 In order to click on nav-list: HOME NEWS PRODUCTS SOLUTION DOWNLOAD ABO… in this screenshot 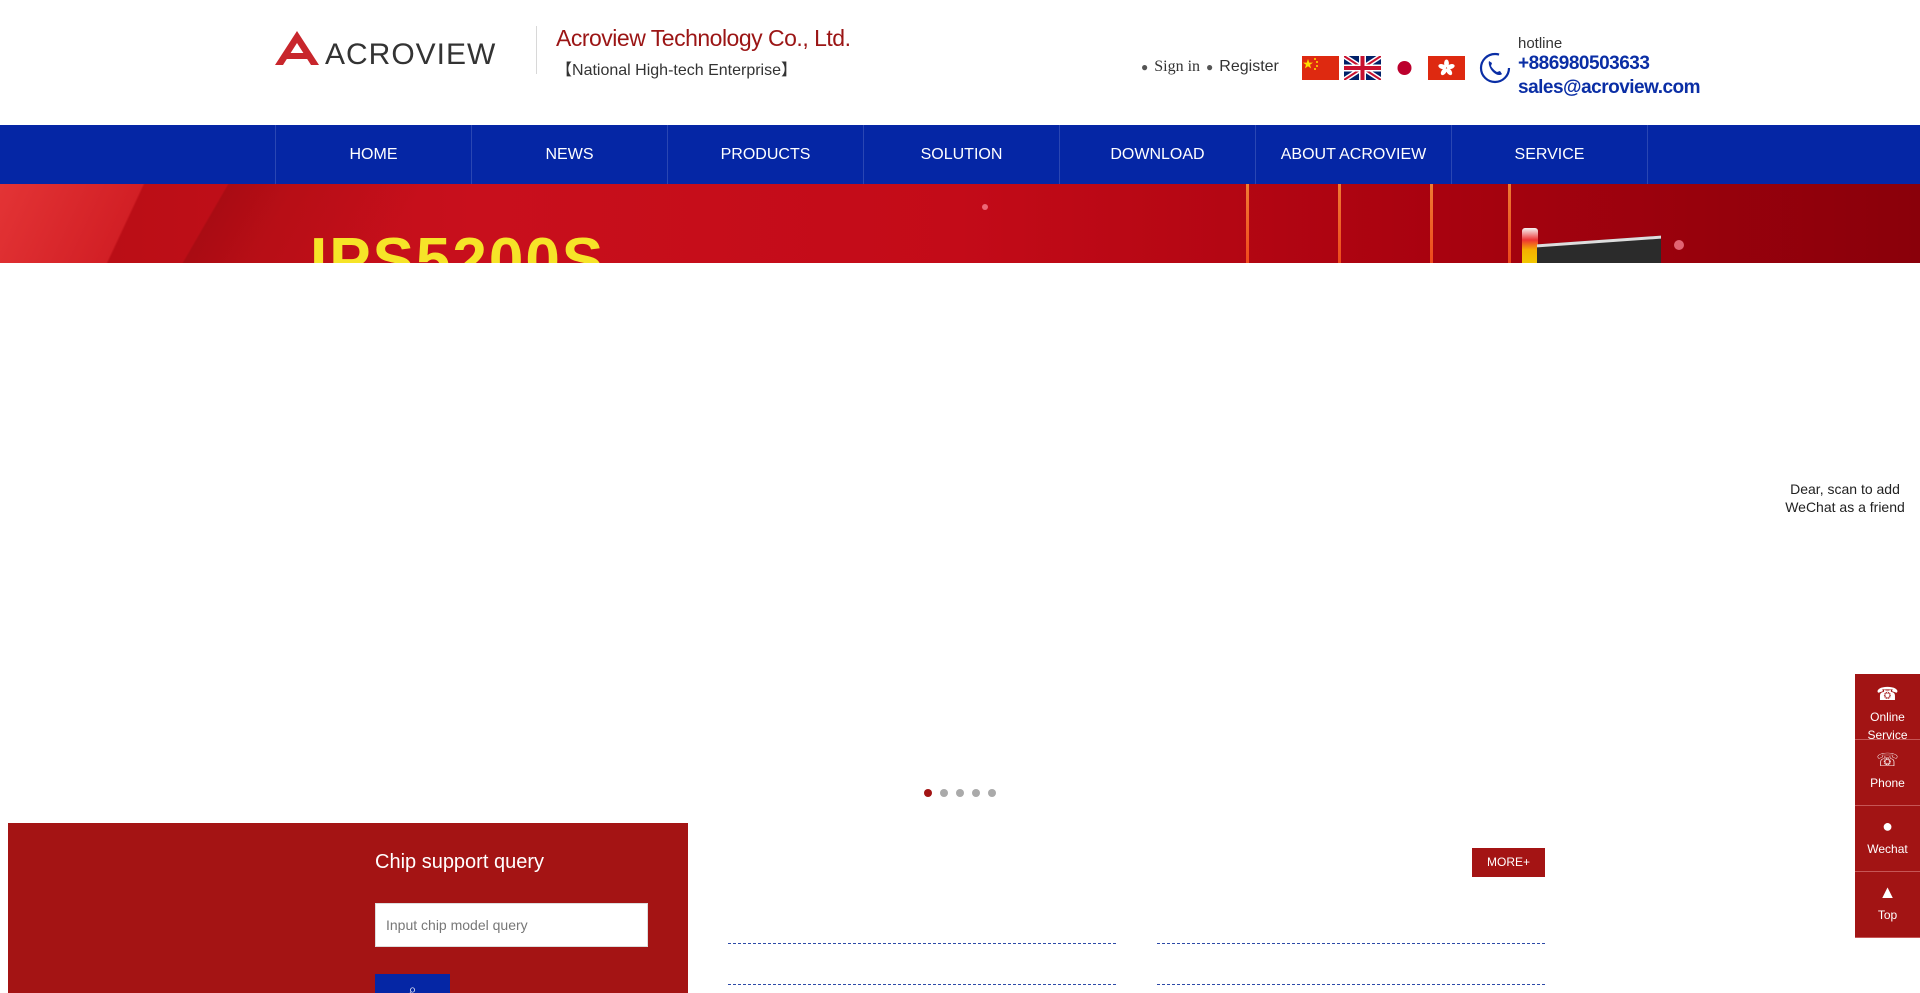, I will do `click(961, 154)`.